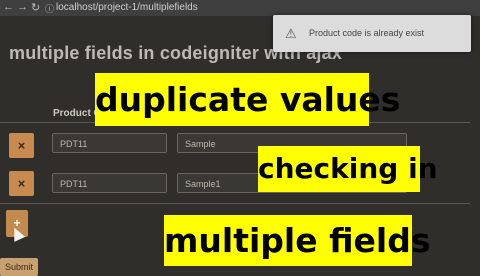  What do you see at coordinates (235, 203) in the screenshot?
I see `rows-divider` at bounding box center [235, 203].